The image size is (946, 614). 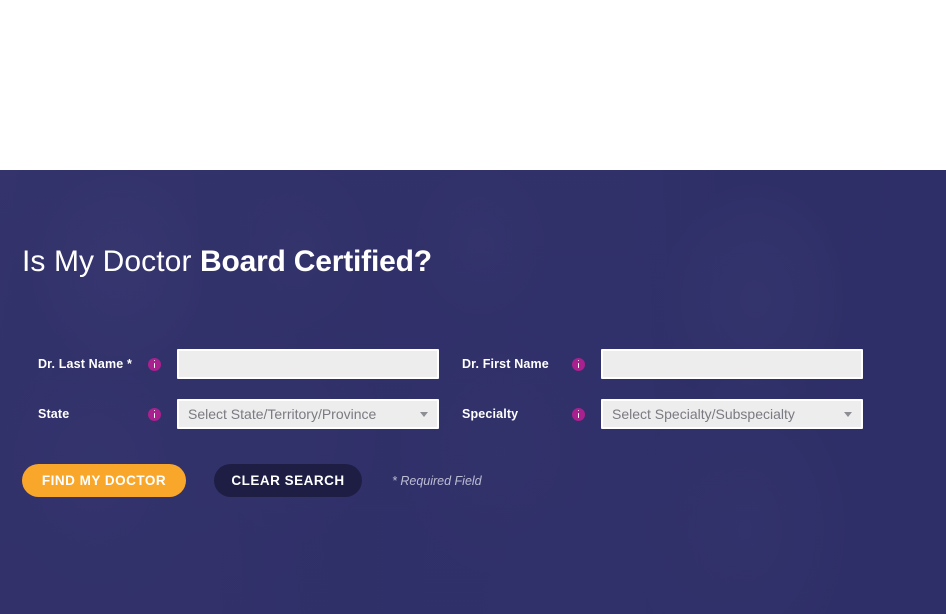 I want to click on last-name-input, so click(x=308, y=364).